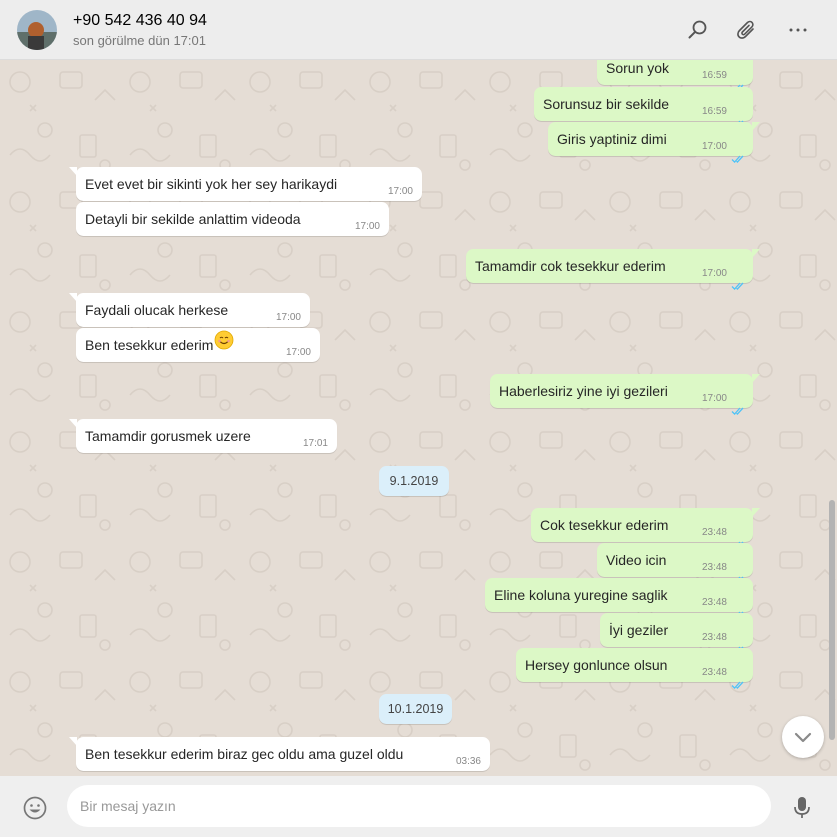  What do you see at coordinates (676, 634) in the screenshot?
I see `outgoing-message: İyi geziler 23:48` at bounding box center [676, 634].